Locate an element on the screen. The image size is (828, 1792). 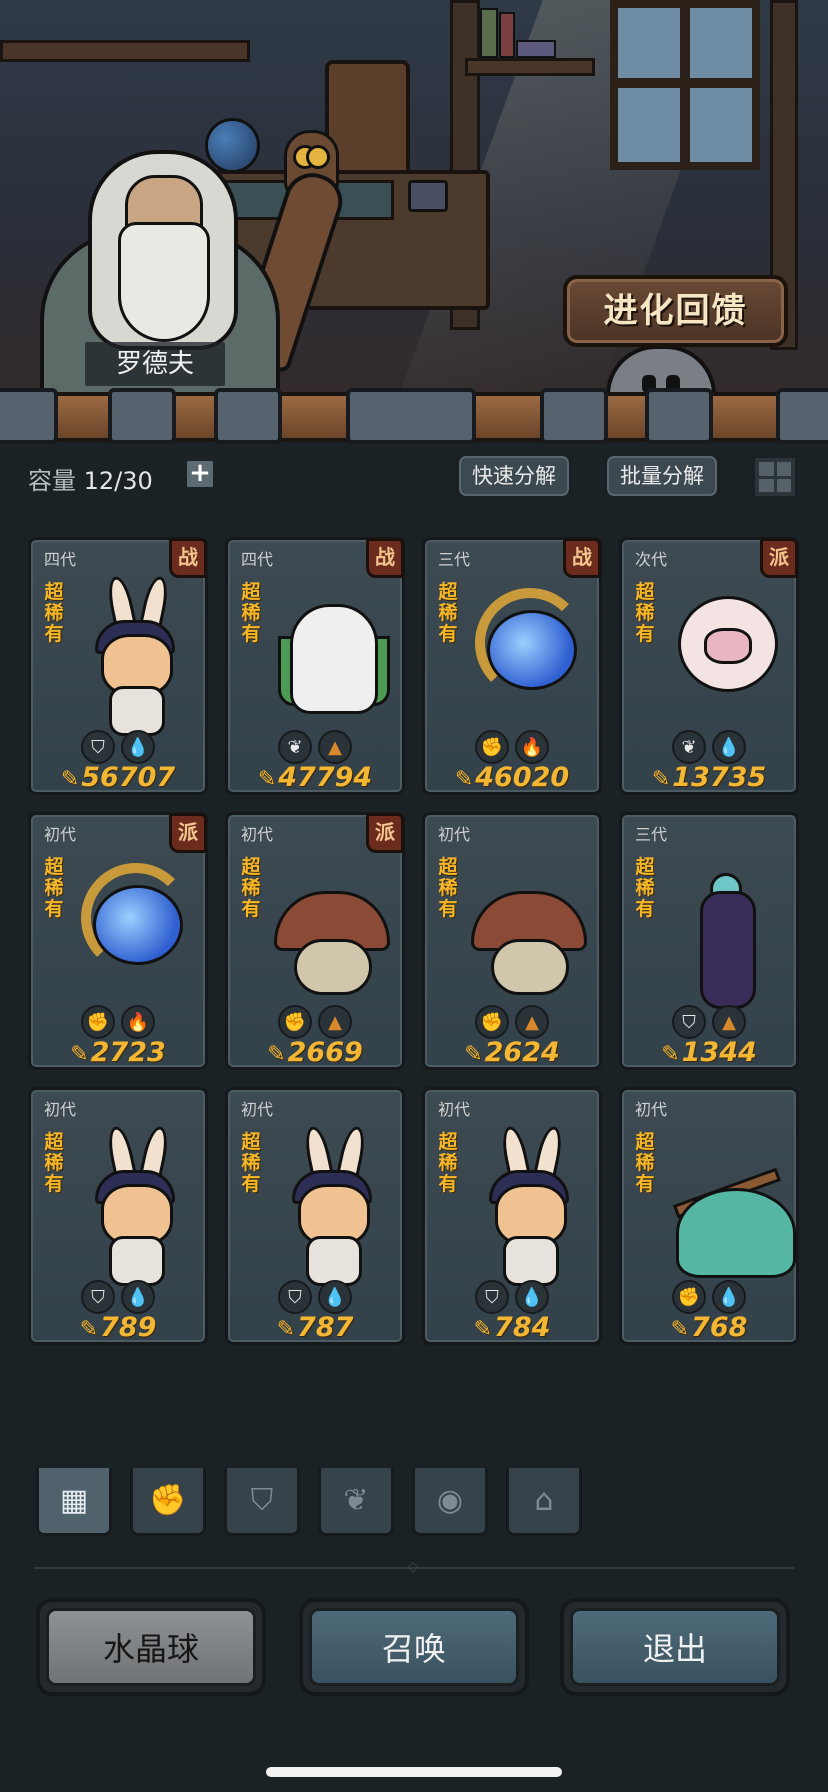
pet-card: 初代 超稀有 ⛉ 💧 ✎787 is located at coordinates (315, 1216).